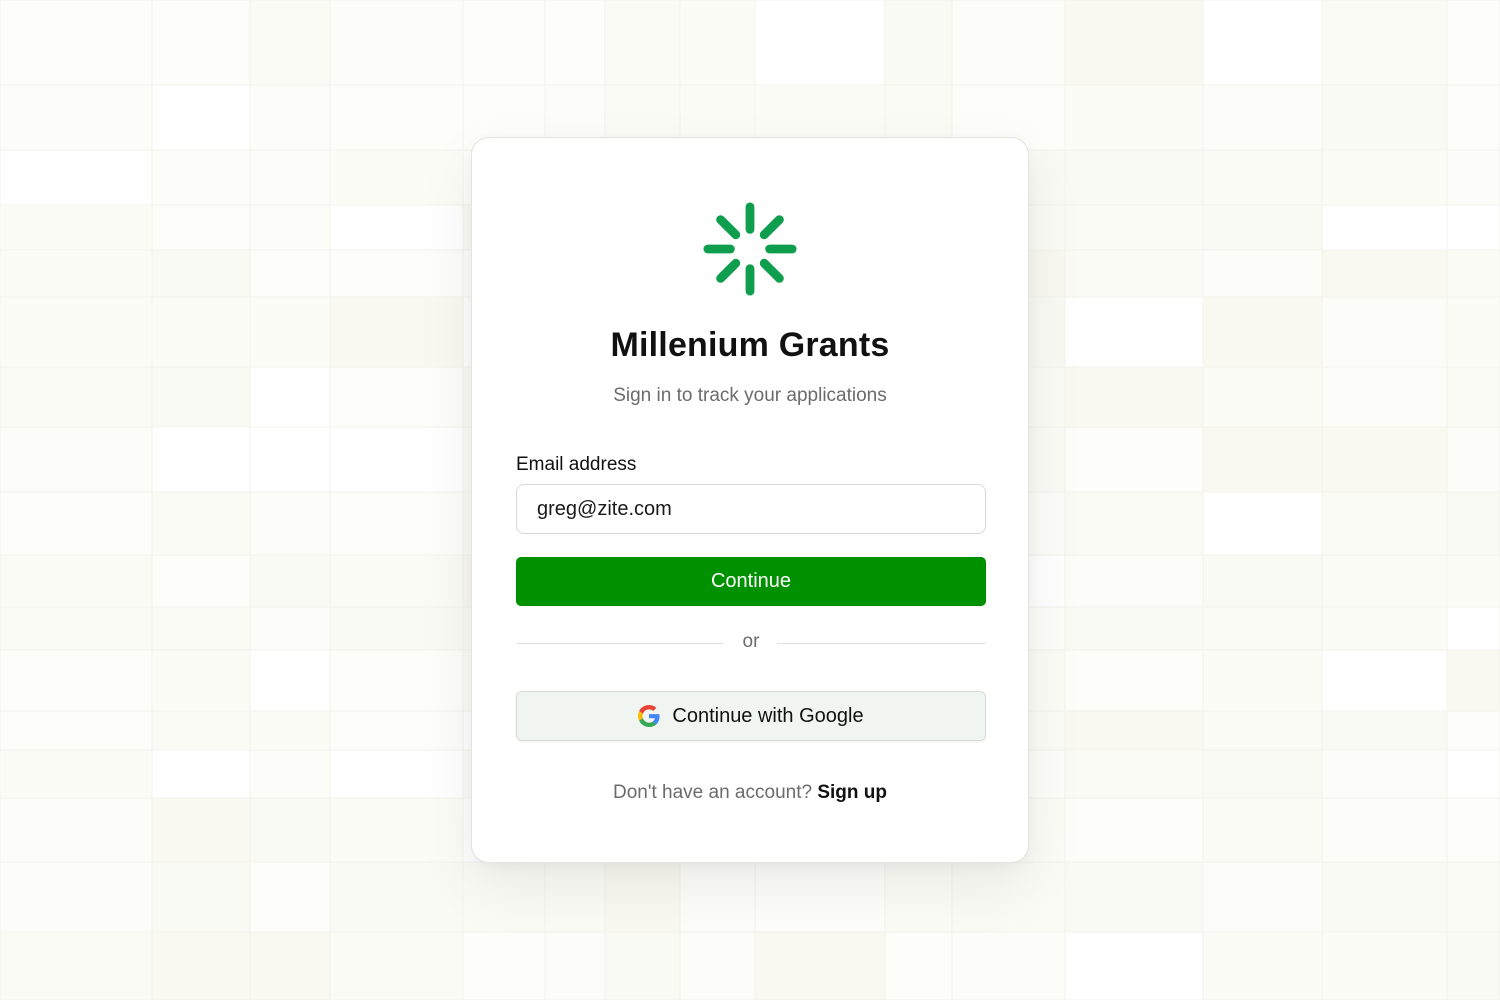 This screenshot has width=1500, height=1000. I want to click on continue-with-google-button: Continue with Google, so click(751, 716).